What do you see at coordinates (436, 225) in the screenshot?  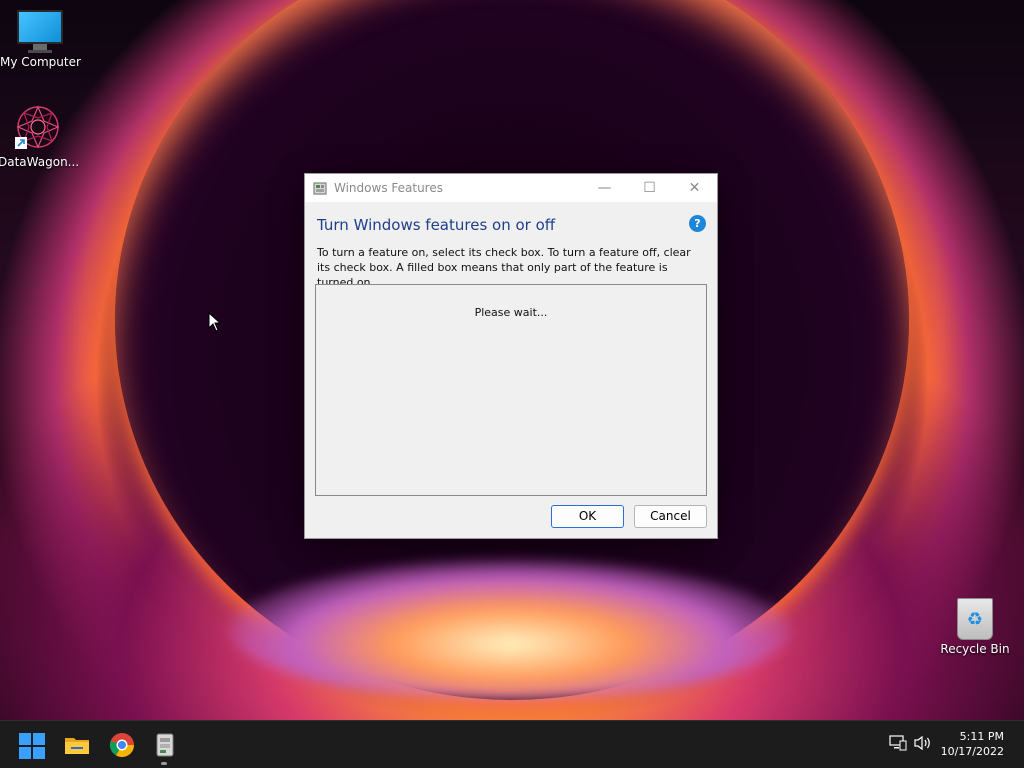 I see `dialog-heading: Turn Windows features on or off` at bounding box center [436, 225].